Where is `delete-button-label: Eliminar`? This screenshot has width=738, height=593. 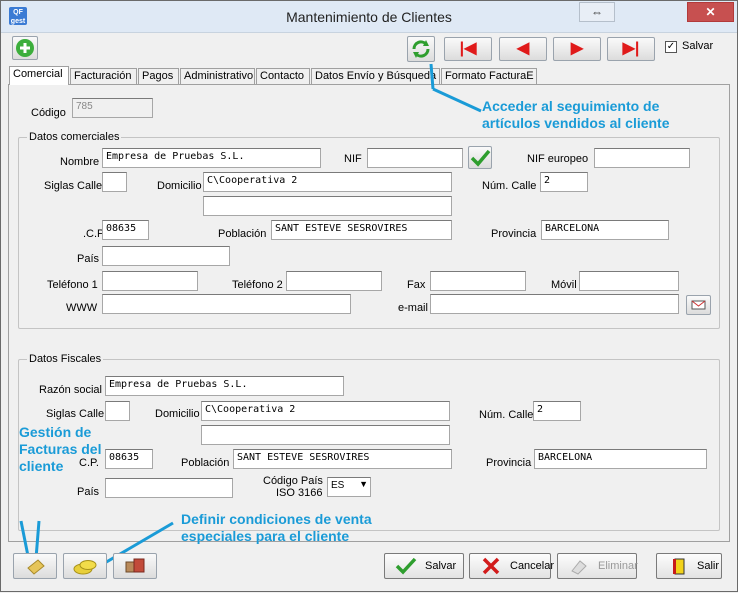
delete-button-label: Eliminar is located at coordinates (618, 566).